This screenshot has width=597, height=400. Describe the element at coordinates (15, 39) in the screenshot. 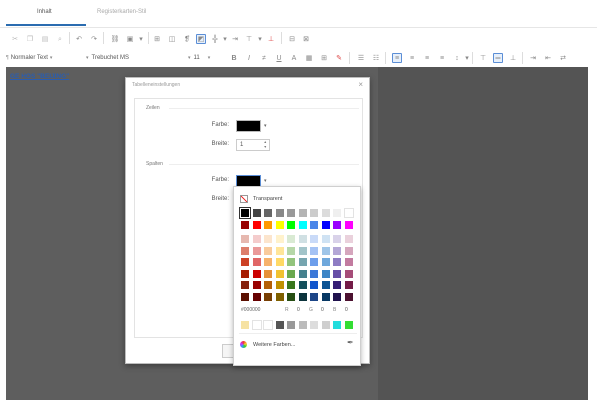

I see `cut-icon: ✂` at that location.